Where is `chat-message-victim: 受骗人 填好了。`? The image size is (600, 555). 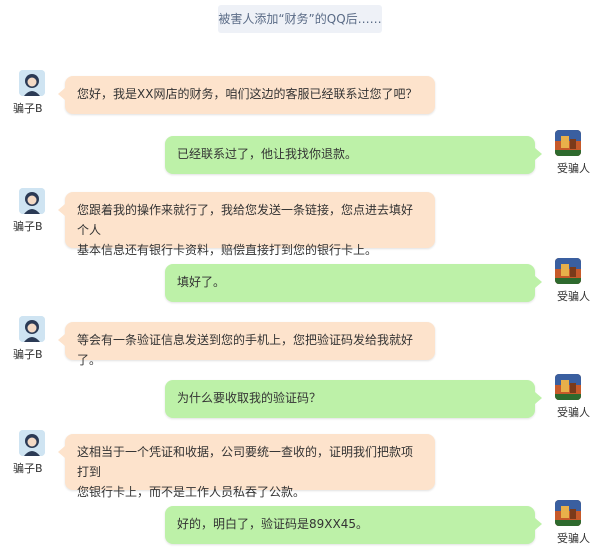
chat-message-victim: 受骗人 填好了。 is located at coordinates (300, 283).